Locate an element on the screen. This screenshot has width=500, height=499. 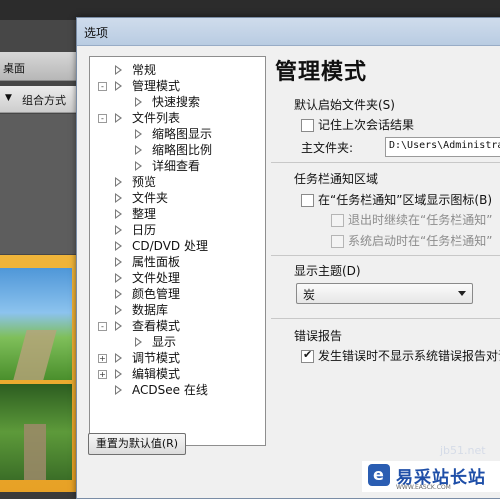
dropdown-arrow-icon: ▼ is located at coordinates (8, 98).